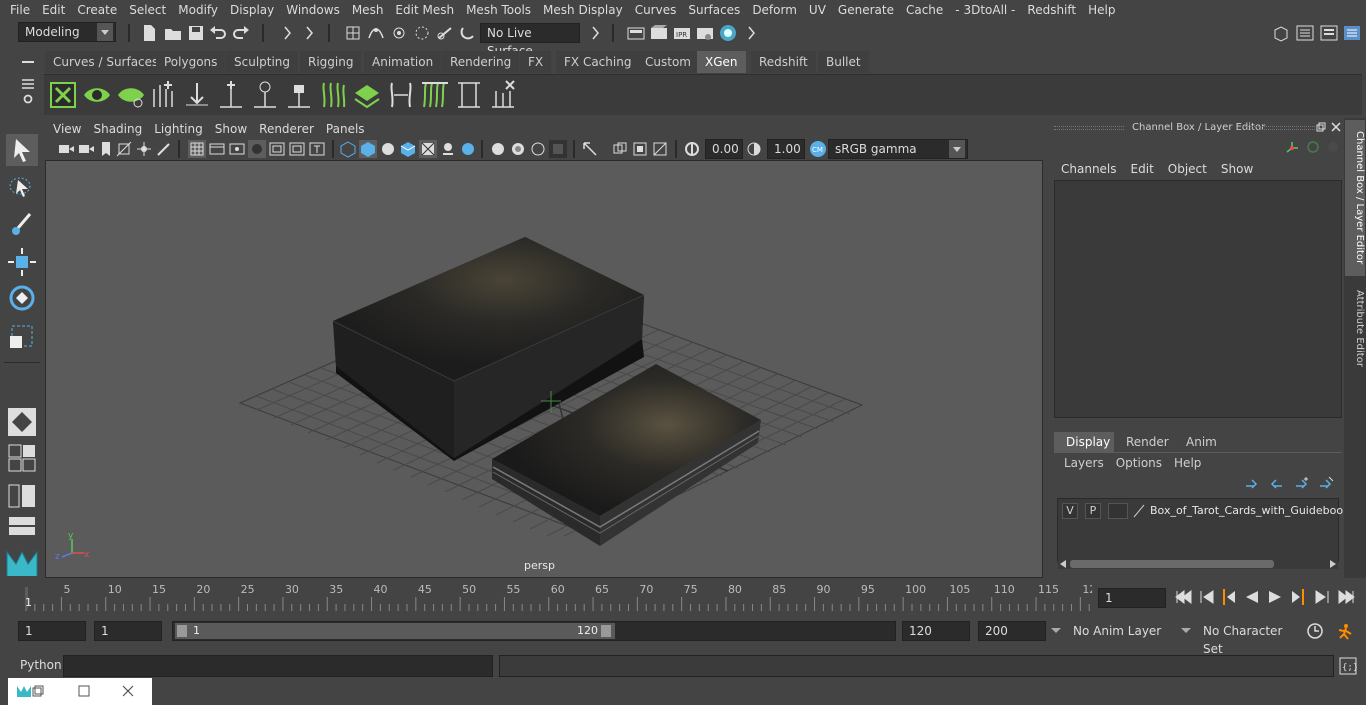 Image resolution: width=1366 pixels, height=705 pixels. I want to click on range-slider-left-grip, so click(182, 631).